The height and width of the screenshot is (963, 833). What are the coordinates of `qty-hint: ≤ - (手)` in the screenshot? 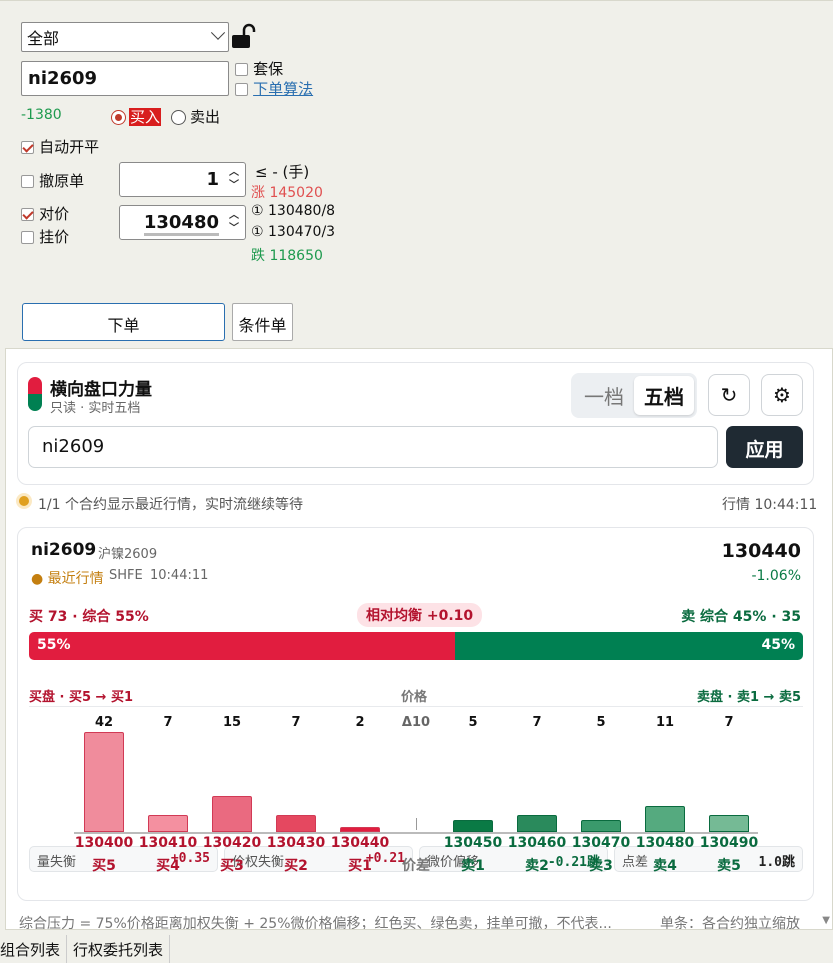 It's located at (282, 172).